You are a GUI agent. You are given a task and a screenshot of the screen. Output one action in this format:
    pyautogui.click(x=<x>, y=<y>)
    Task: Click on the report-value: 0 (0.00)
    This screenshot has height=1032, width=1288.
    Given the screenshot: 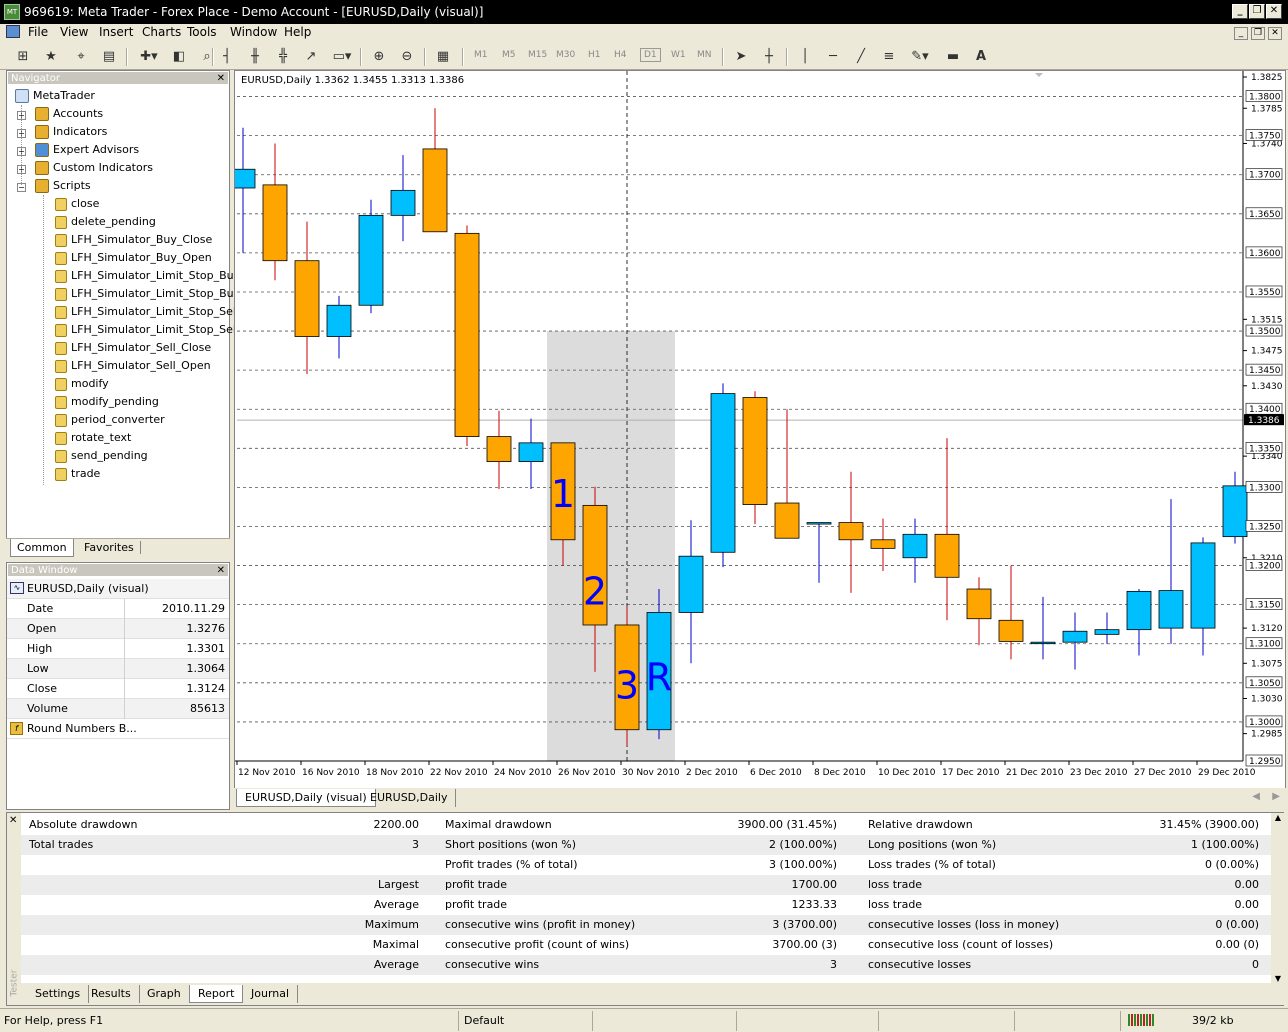 What is the action you would take?
    pyautogui.click(x=1237, y=924)
    